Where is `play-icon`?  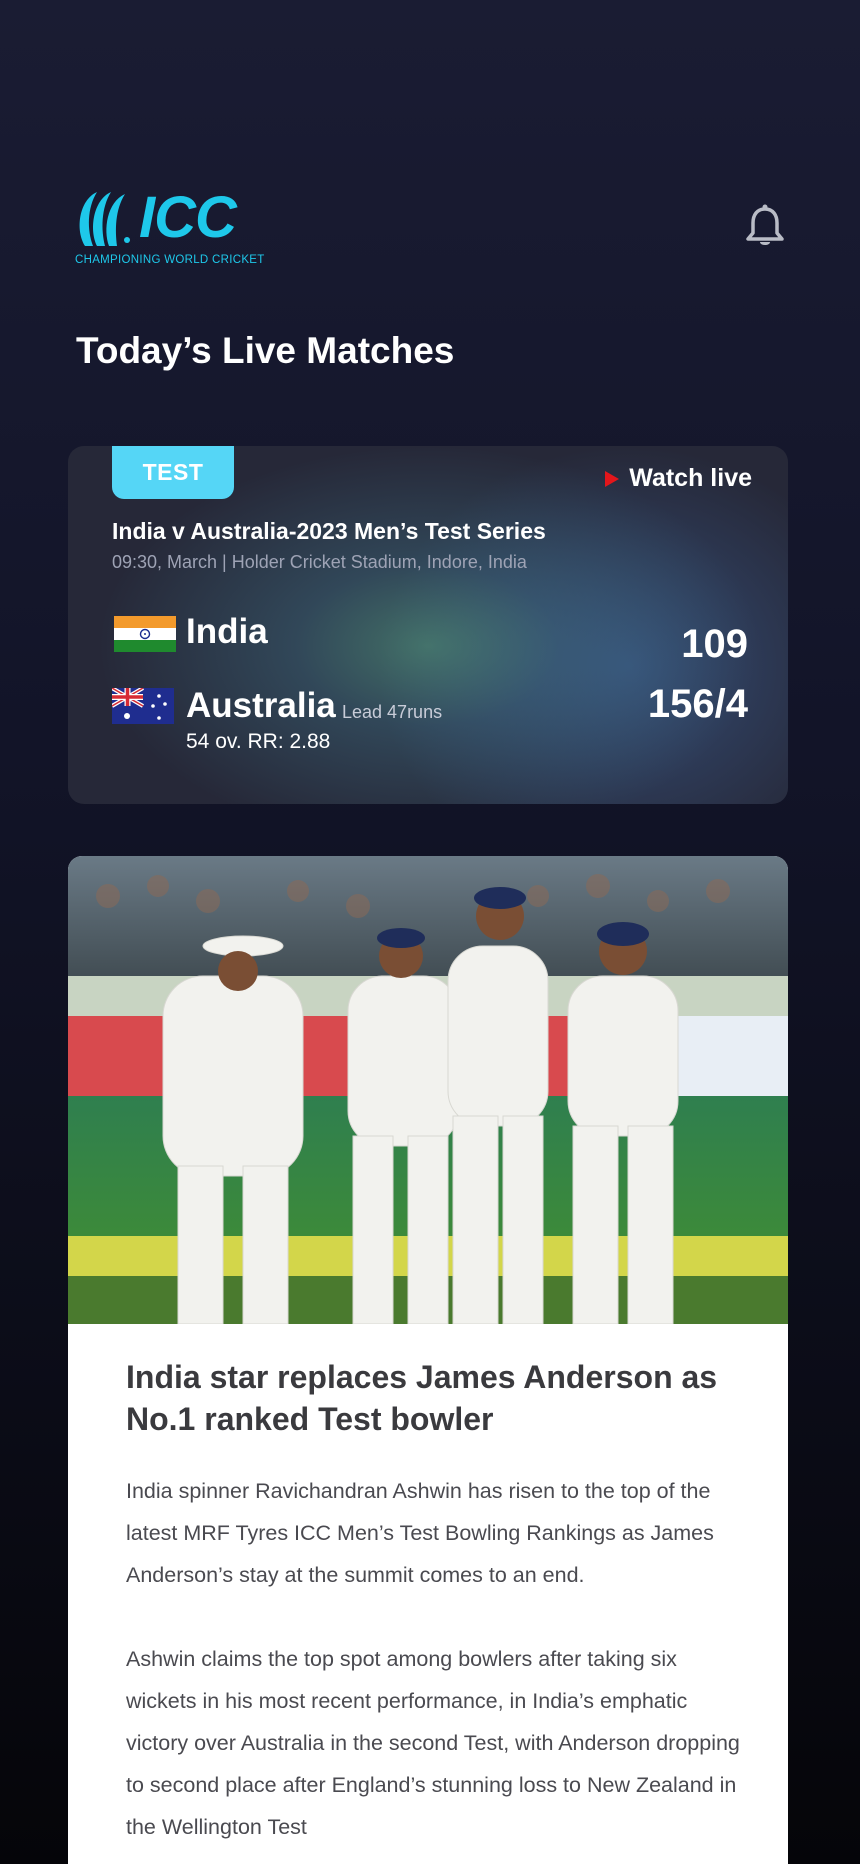
play-icon is located at coordinates (612, 478).